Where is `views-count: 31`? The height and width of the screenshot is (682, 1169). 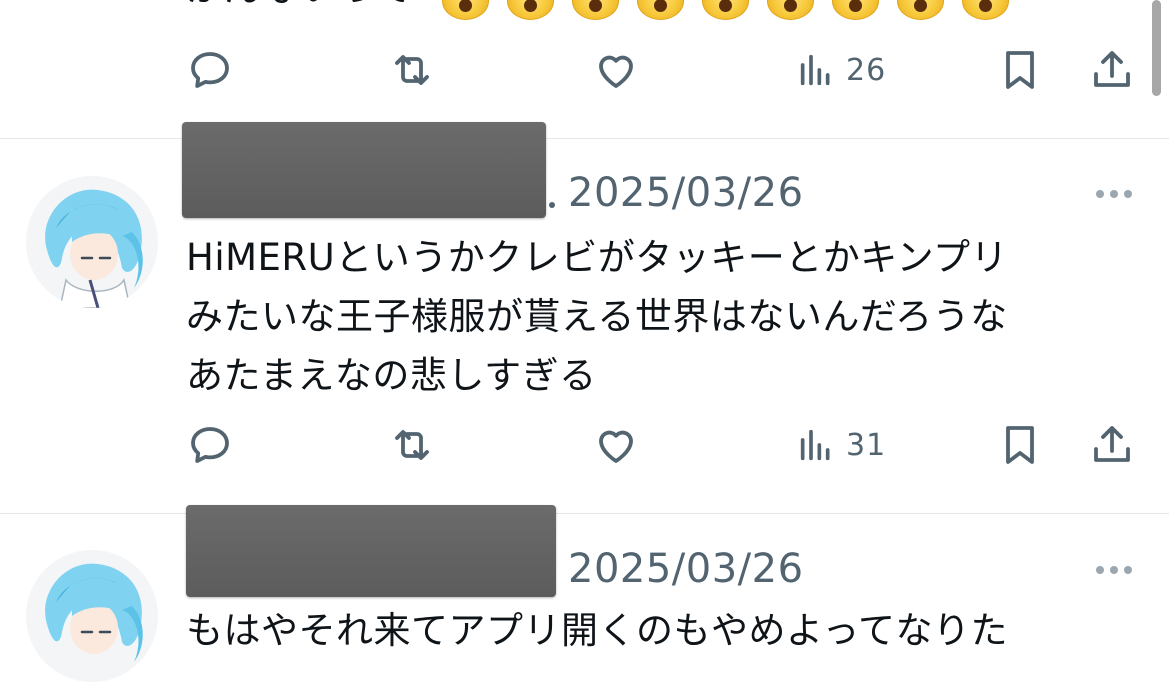
views-count: 31 is located at coordinates (866, 445).